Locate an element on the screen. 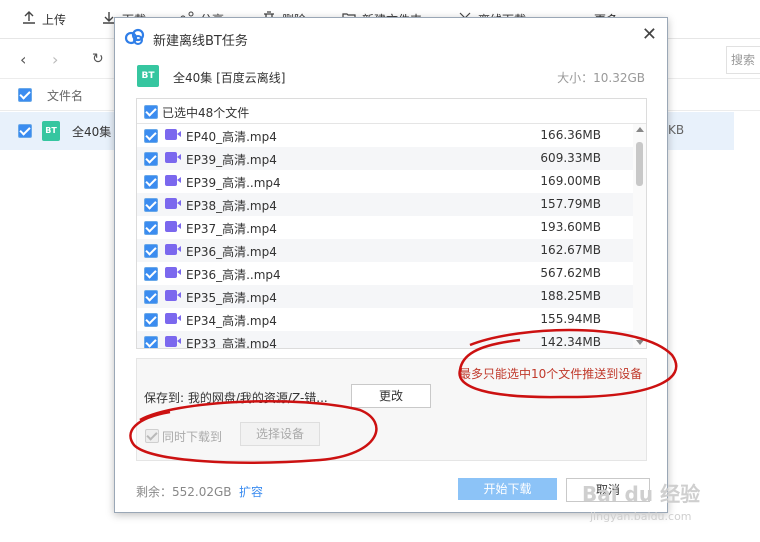 The width and height of the screenshot is (760, 542). file-name: EP40_高清.mp4 is located at coordinates (231, 137).